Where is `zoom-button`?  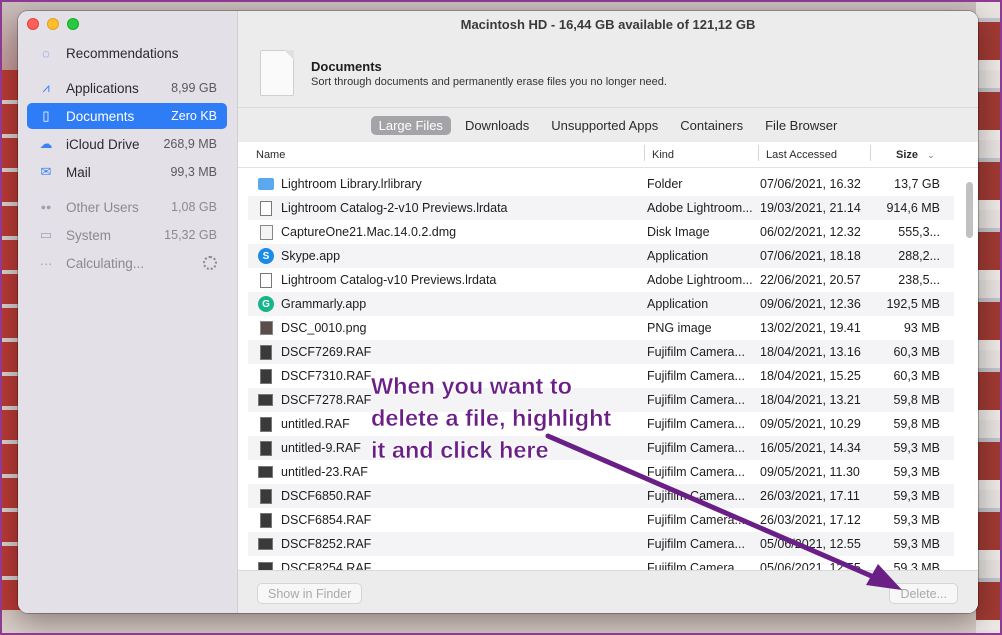 zoom-button is located at coordinates (73, 24).